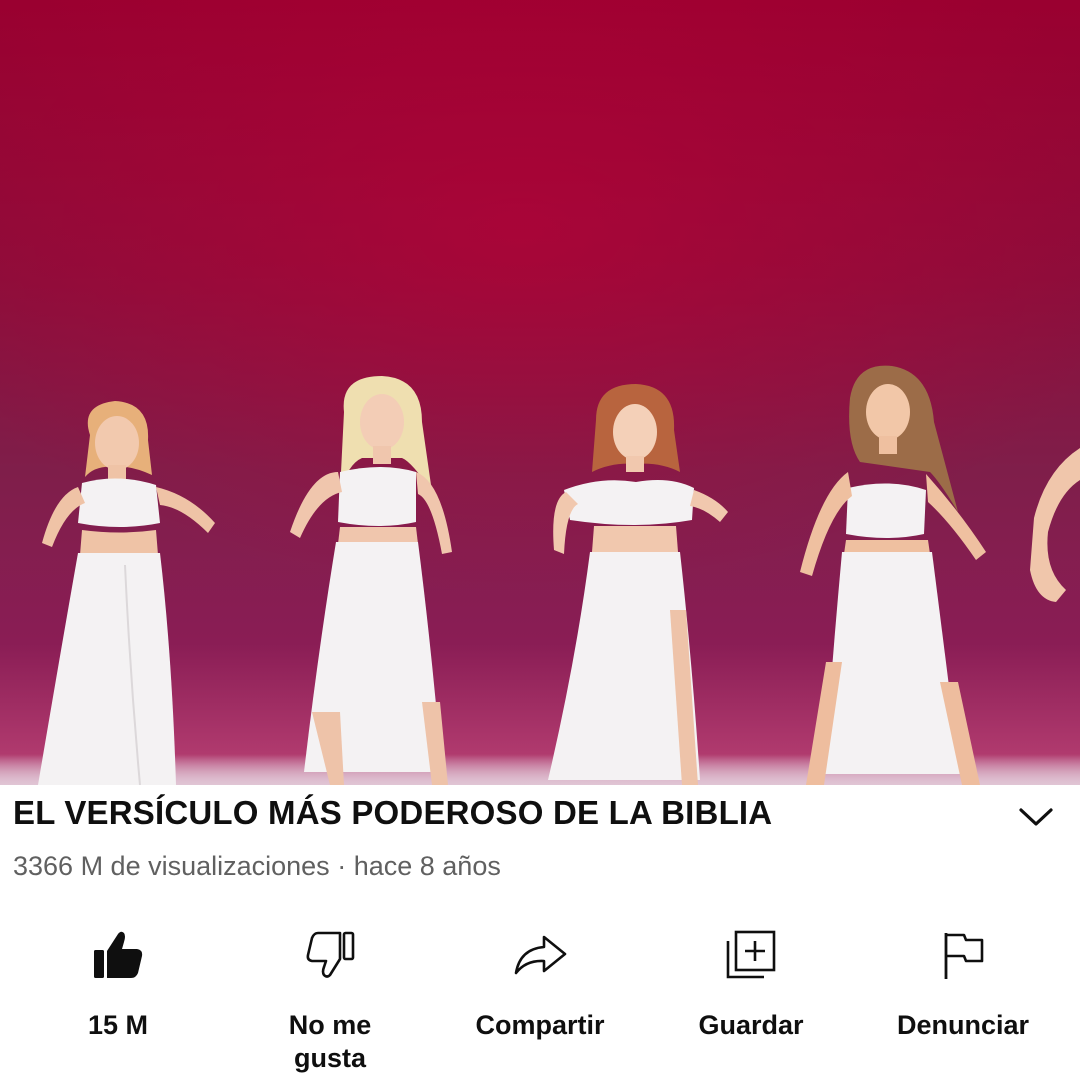 Image resolution: width=1080 pixels, height=1080 pixels. I want to click on share-button: Compartir, so click(540, 983).